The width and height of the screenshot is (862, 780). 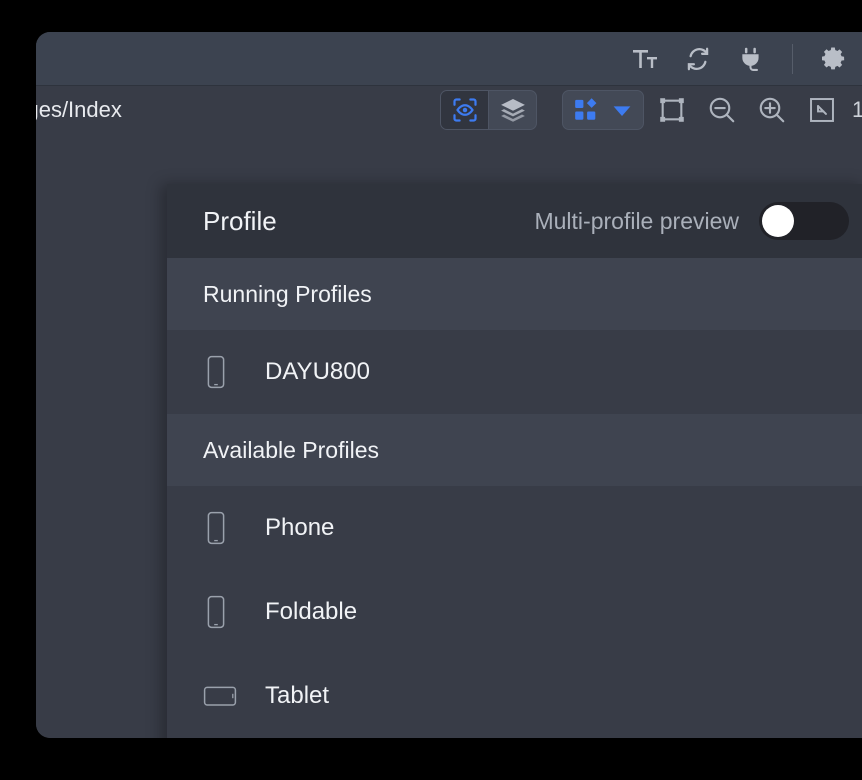 What do you see at coordinates (514, 450) in the screenshot?
I see `section-header-available-profiles: Available Profiles` at bounding box center [514, 450].